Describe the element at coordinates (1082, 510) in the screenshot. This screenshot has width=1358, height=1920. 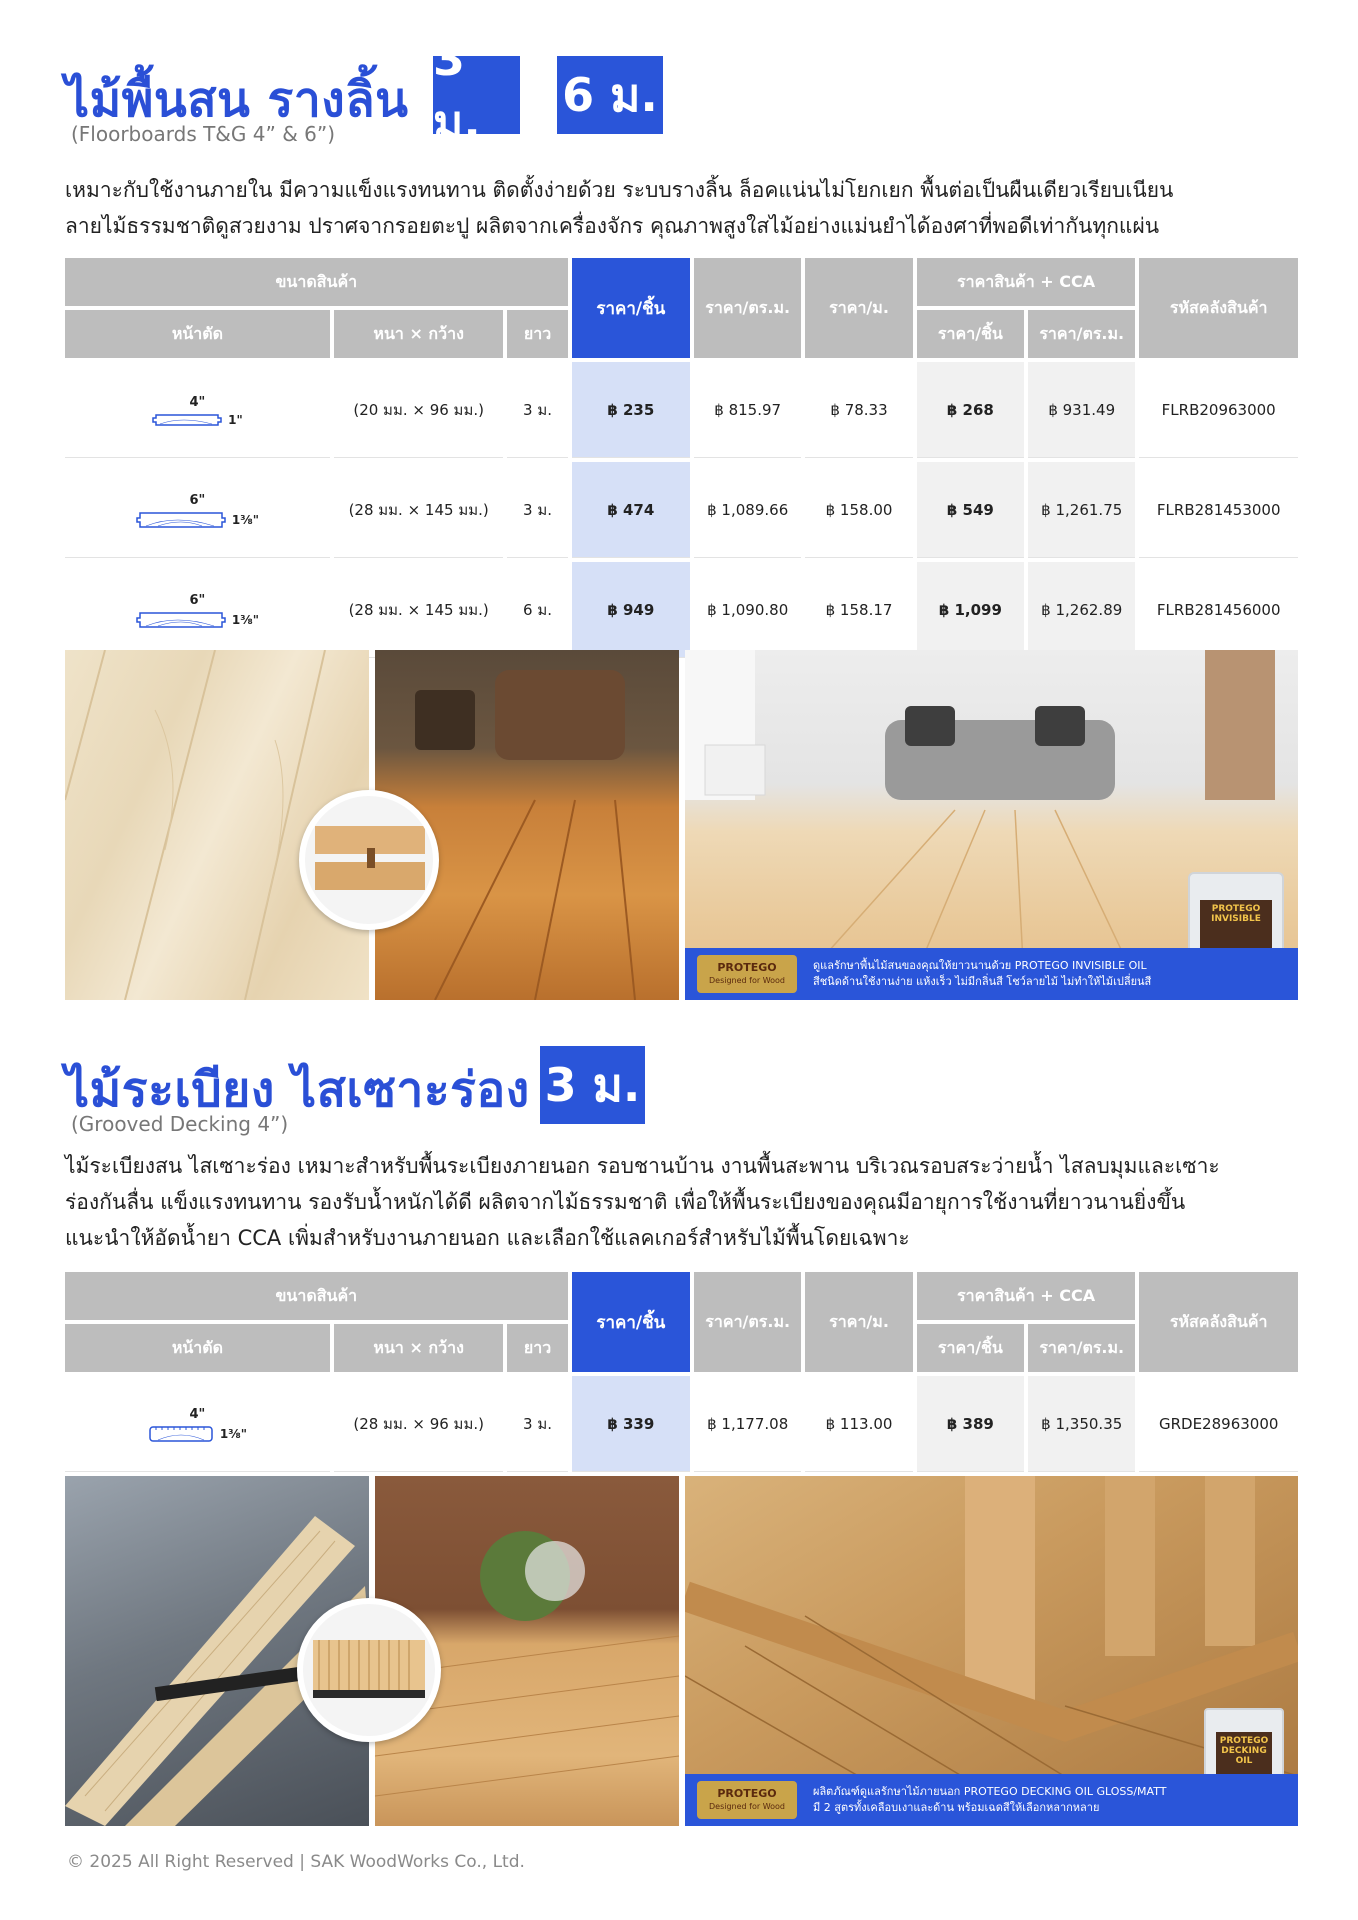
I see `cca-sqm-cell: ฿ 1,261.75` at that location.